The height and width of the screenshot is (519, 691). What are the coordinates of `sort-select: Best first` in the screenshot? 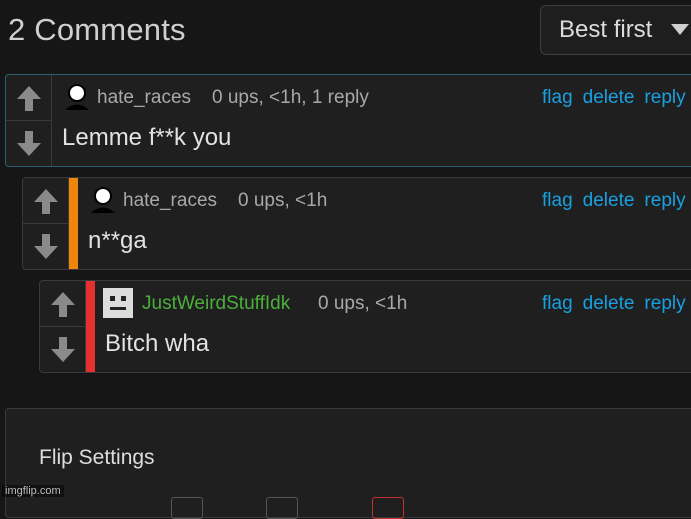 It's located at (615, 30).